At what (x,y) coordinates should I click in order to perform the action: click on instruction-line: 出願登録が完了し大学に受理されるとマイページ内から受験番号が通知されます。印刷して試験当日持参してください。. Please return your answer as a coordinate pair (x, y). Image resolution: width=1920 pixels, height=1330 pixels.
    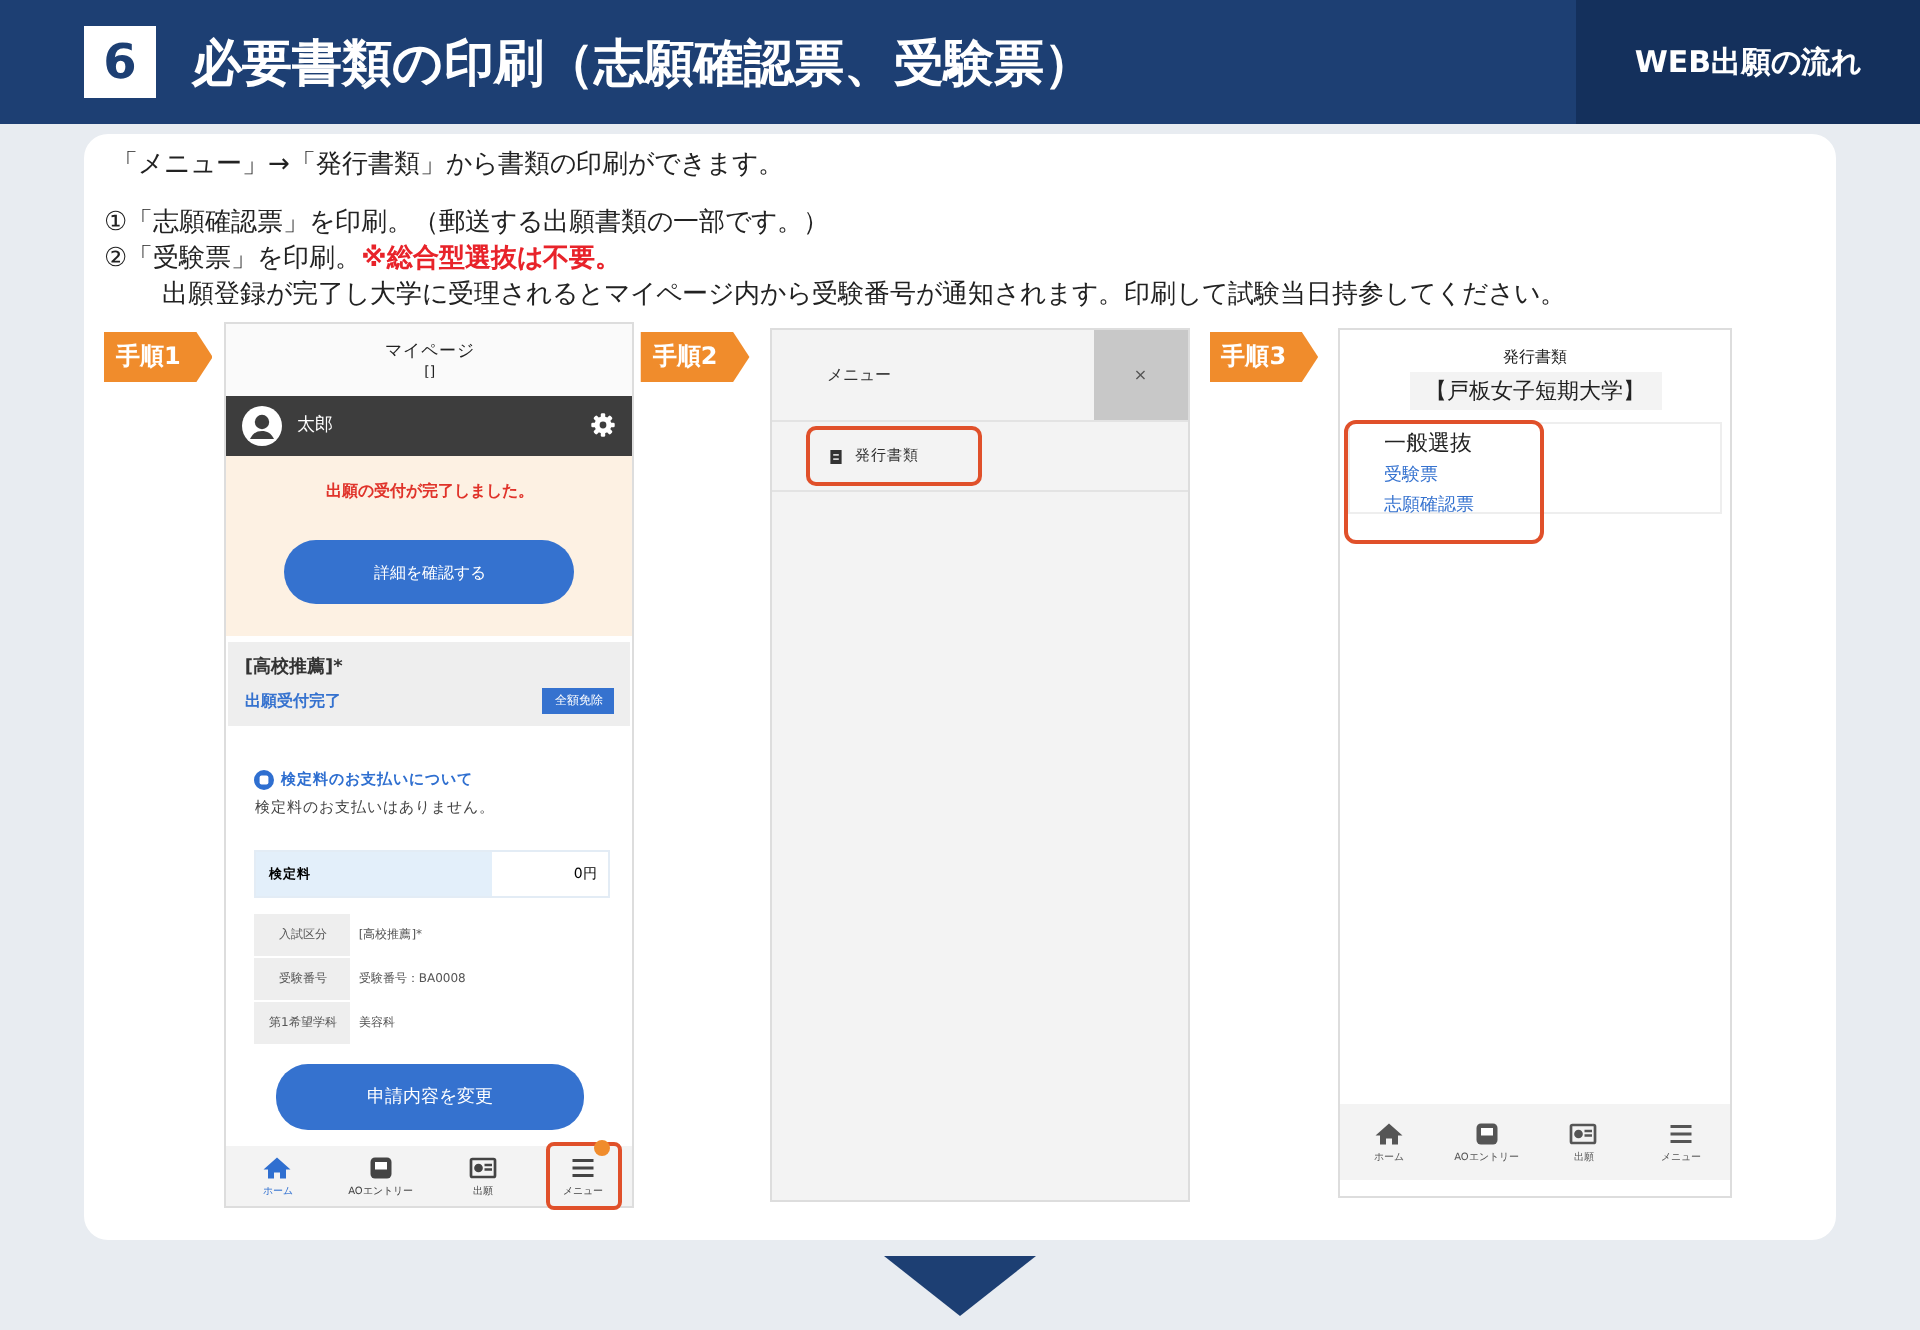
    Looking at the image, I should click on (865, 296).